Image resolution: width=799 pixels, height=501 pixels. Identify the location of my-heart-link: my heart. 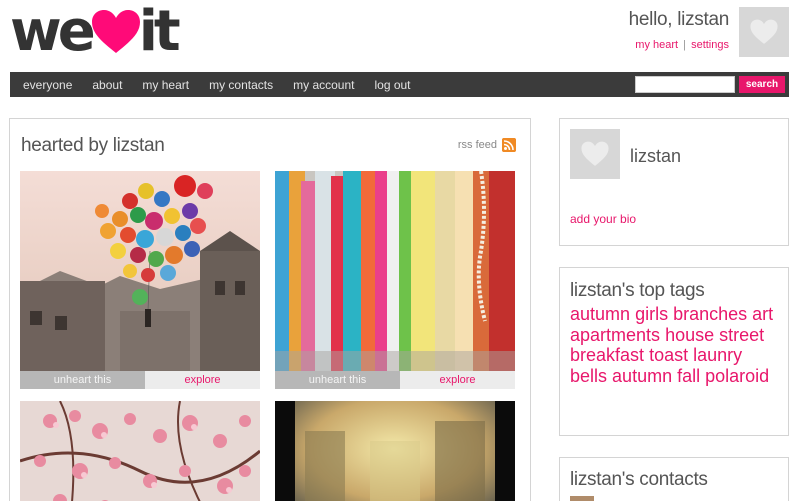
(656, 45).